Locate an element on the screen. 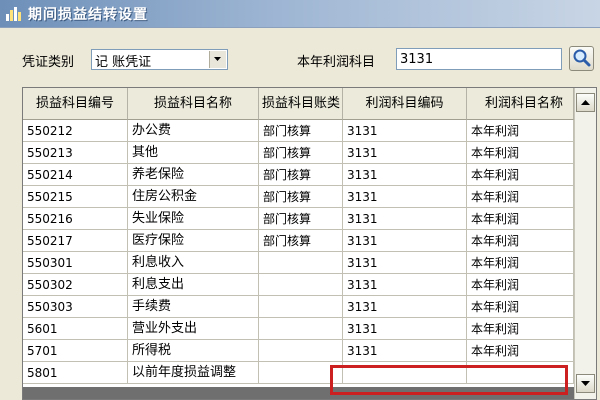 This screenshot has width=600, height=400. cell-account-name: 利息支出 is located at coordinates (193, 285).